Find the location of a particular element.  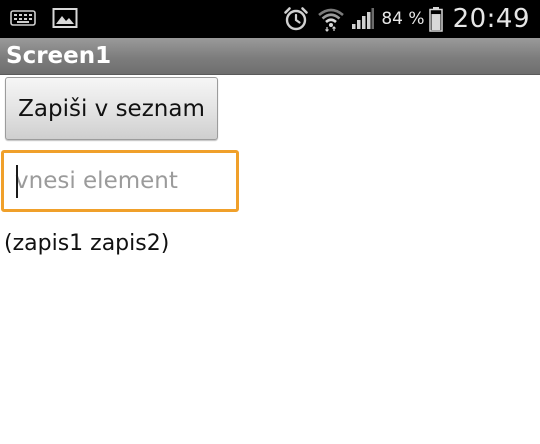

wifi-icon is located at coordinates (331, 19).